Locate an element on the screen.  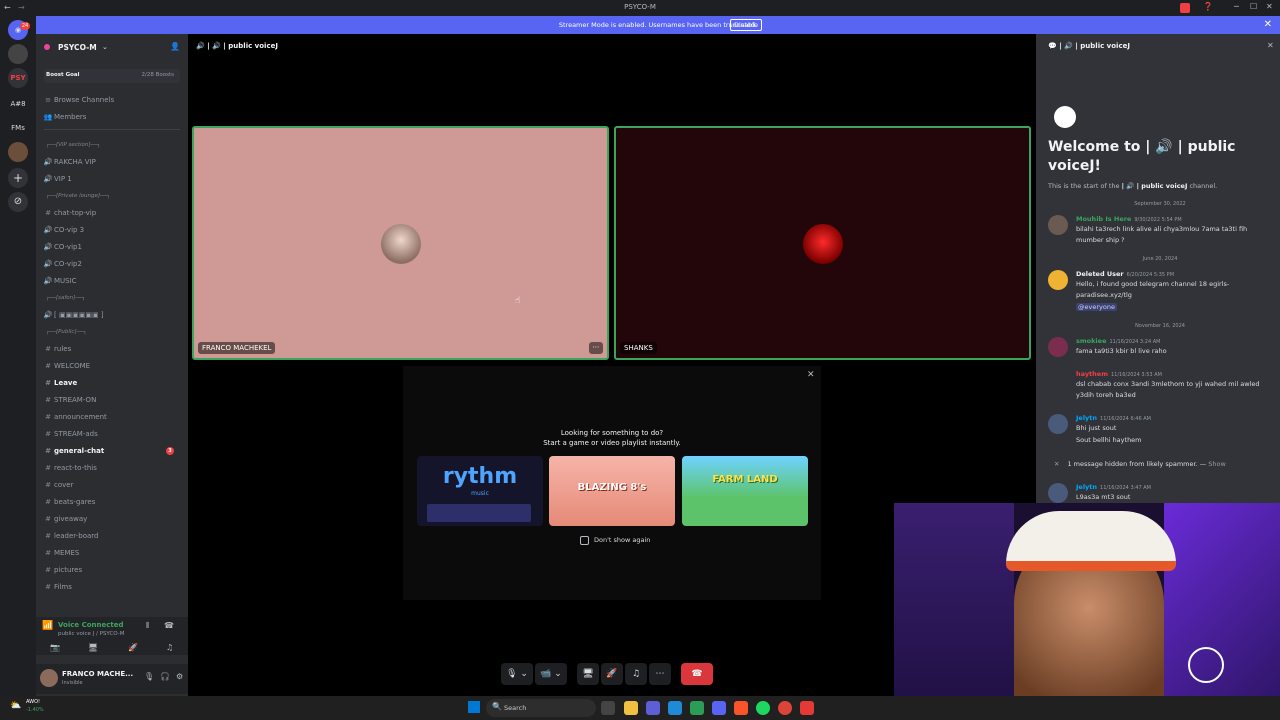
channel-beats-gares: # beats-gares is located at coordinates (112, 502).